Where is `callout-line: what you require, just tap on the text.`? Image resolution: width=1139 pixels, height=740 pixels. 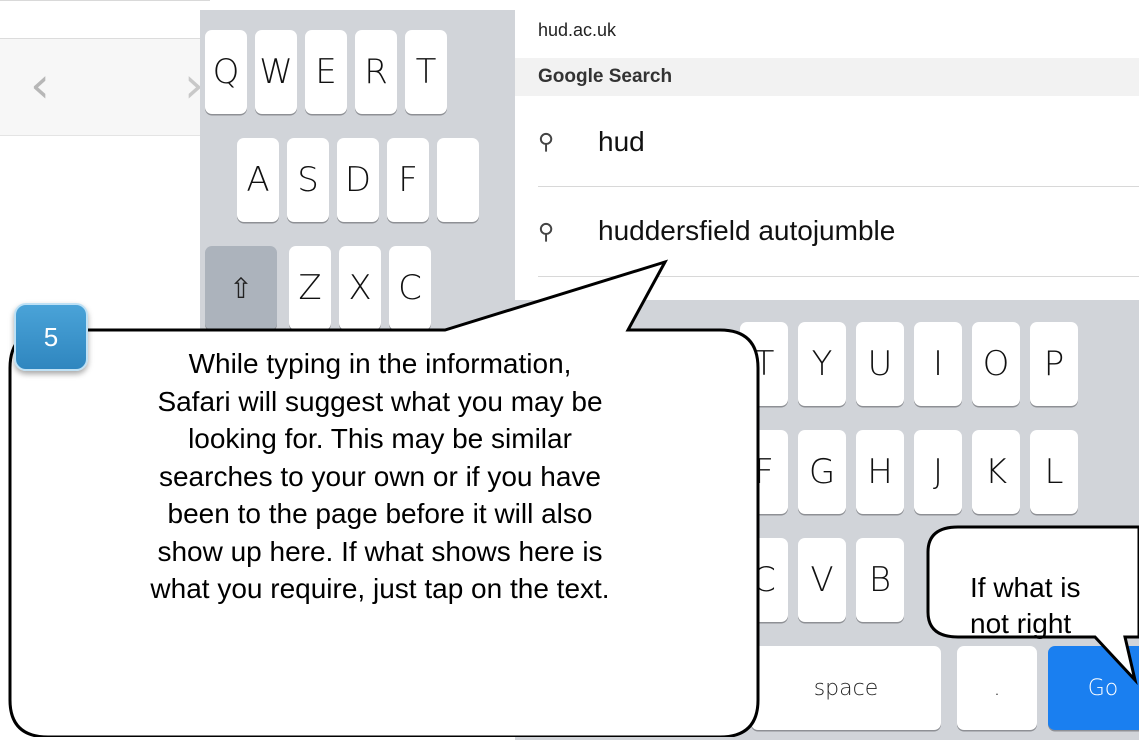
callout-line: what you require, just tap on the text. is located at coordinates (380, 588).